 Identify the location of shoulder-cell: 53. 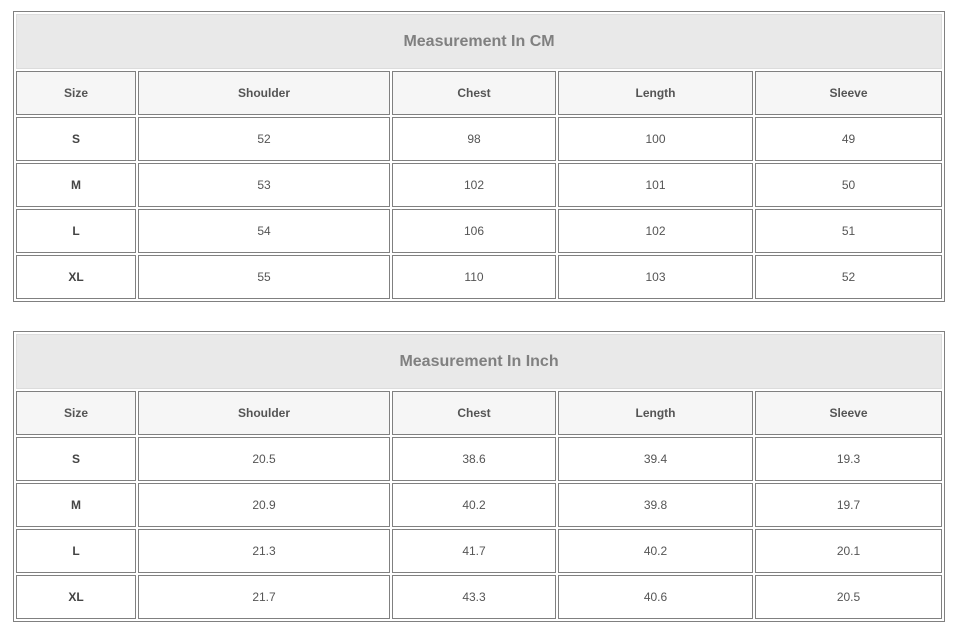
(264, 185).